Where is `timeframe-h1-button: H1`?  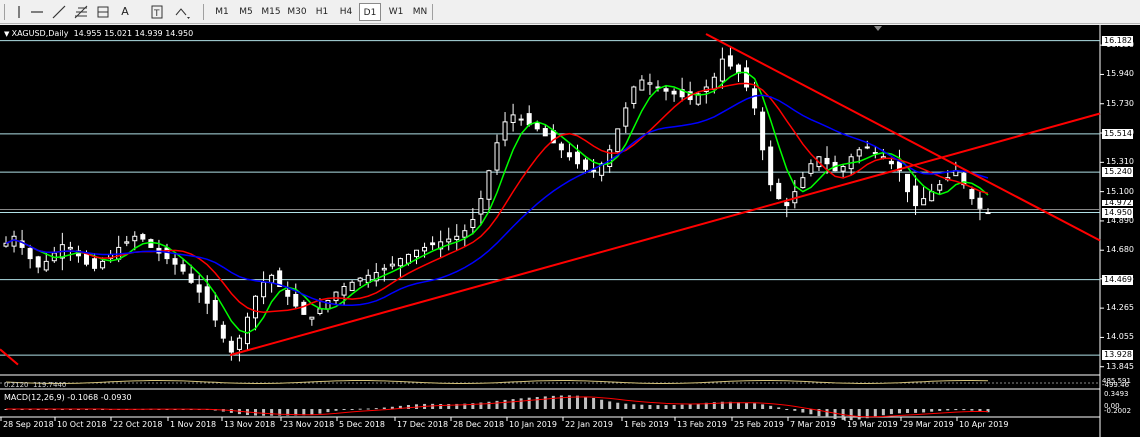
timeframe-h1-button: H1 is located at coordinates (322, 12).